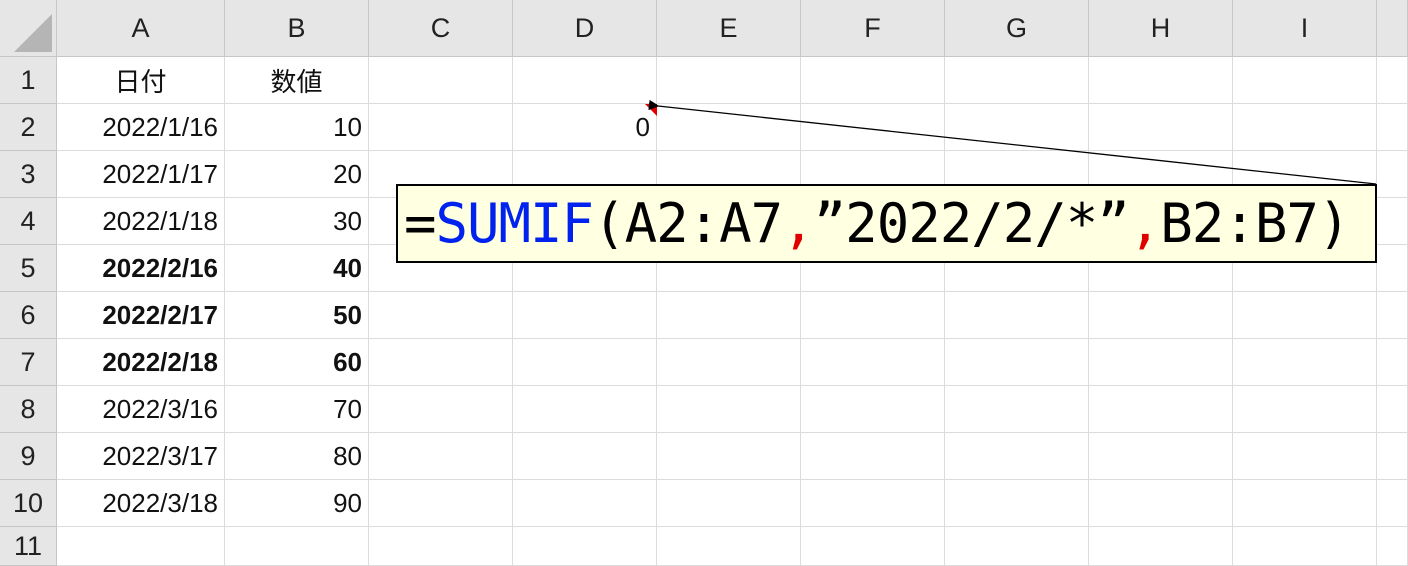  Describe the element at coordinates (688, 223) in the screenshot. I see `formula-range-arg: (A2:A7` at that location.